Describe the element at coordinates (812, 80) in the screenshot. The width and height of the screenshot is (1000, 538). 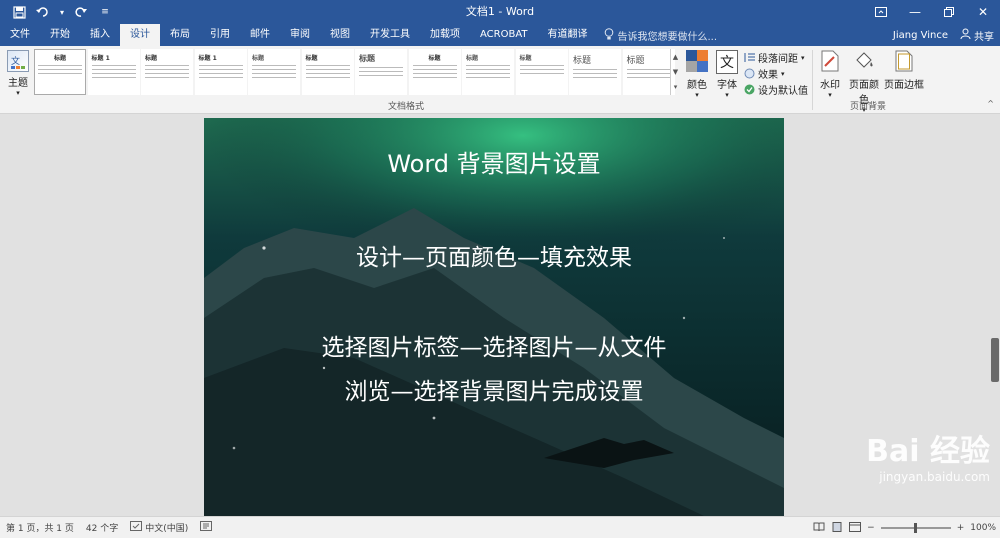
I see `group-separator` at that location.